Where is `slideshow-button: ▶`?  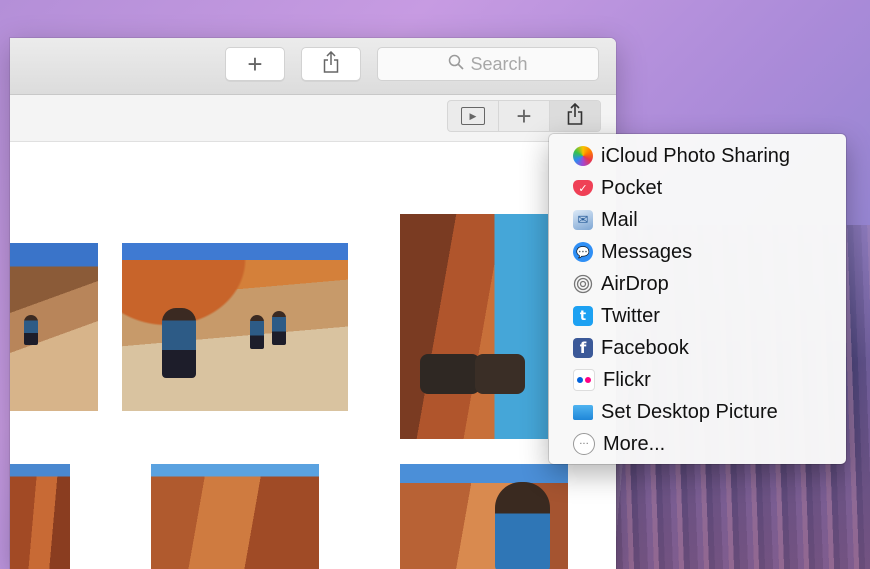 slideshow-button: ▶ is located at coordinates (473, 116).